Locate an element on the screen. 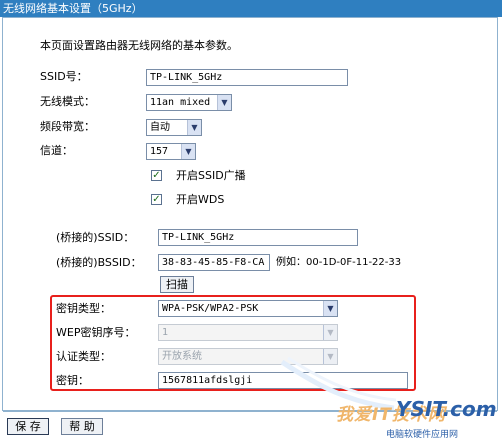 The width and height of the screenshot is (502, 443). watermark-subtitle: 电脑软硬件应用网 is located at coordinates (422, 435).